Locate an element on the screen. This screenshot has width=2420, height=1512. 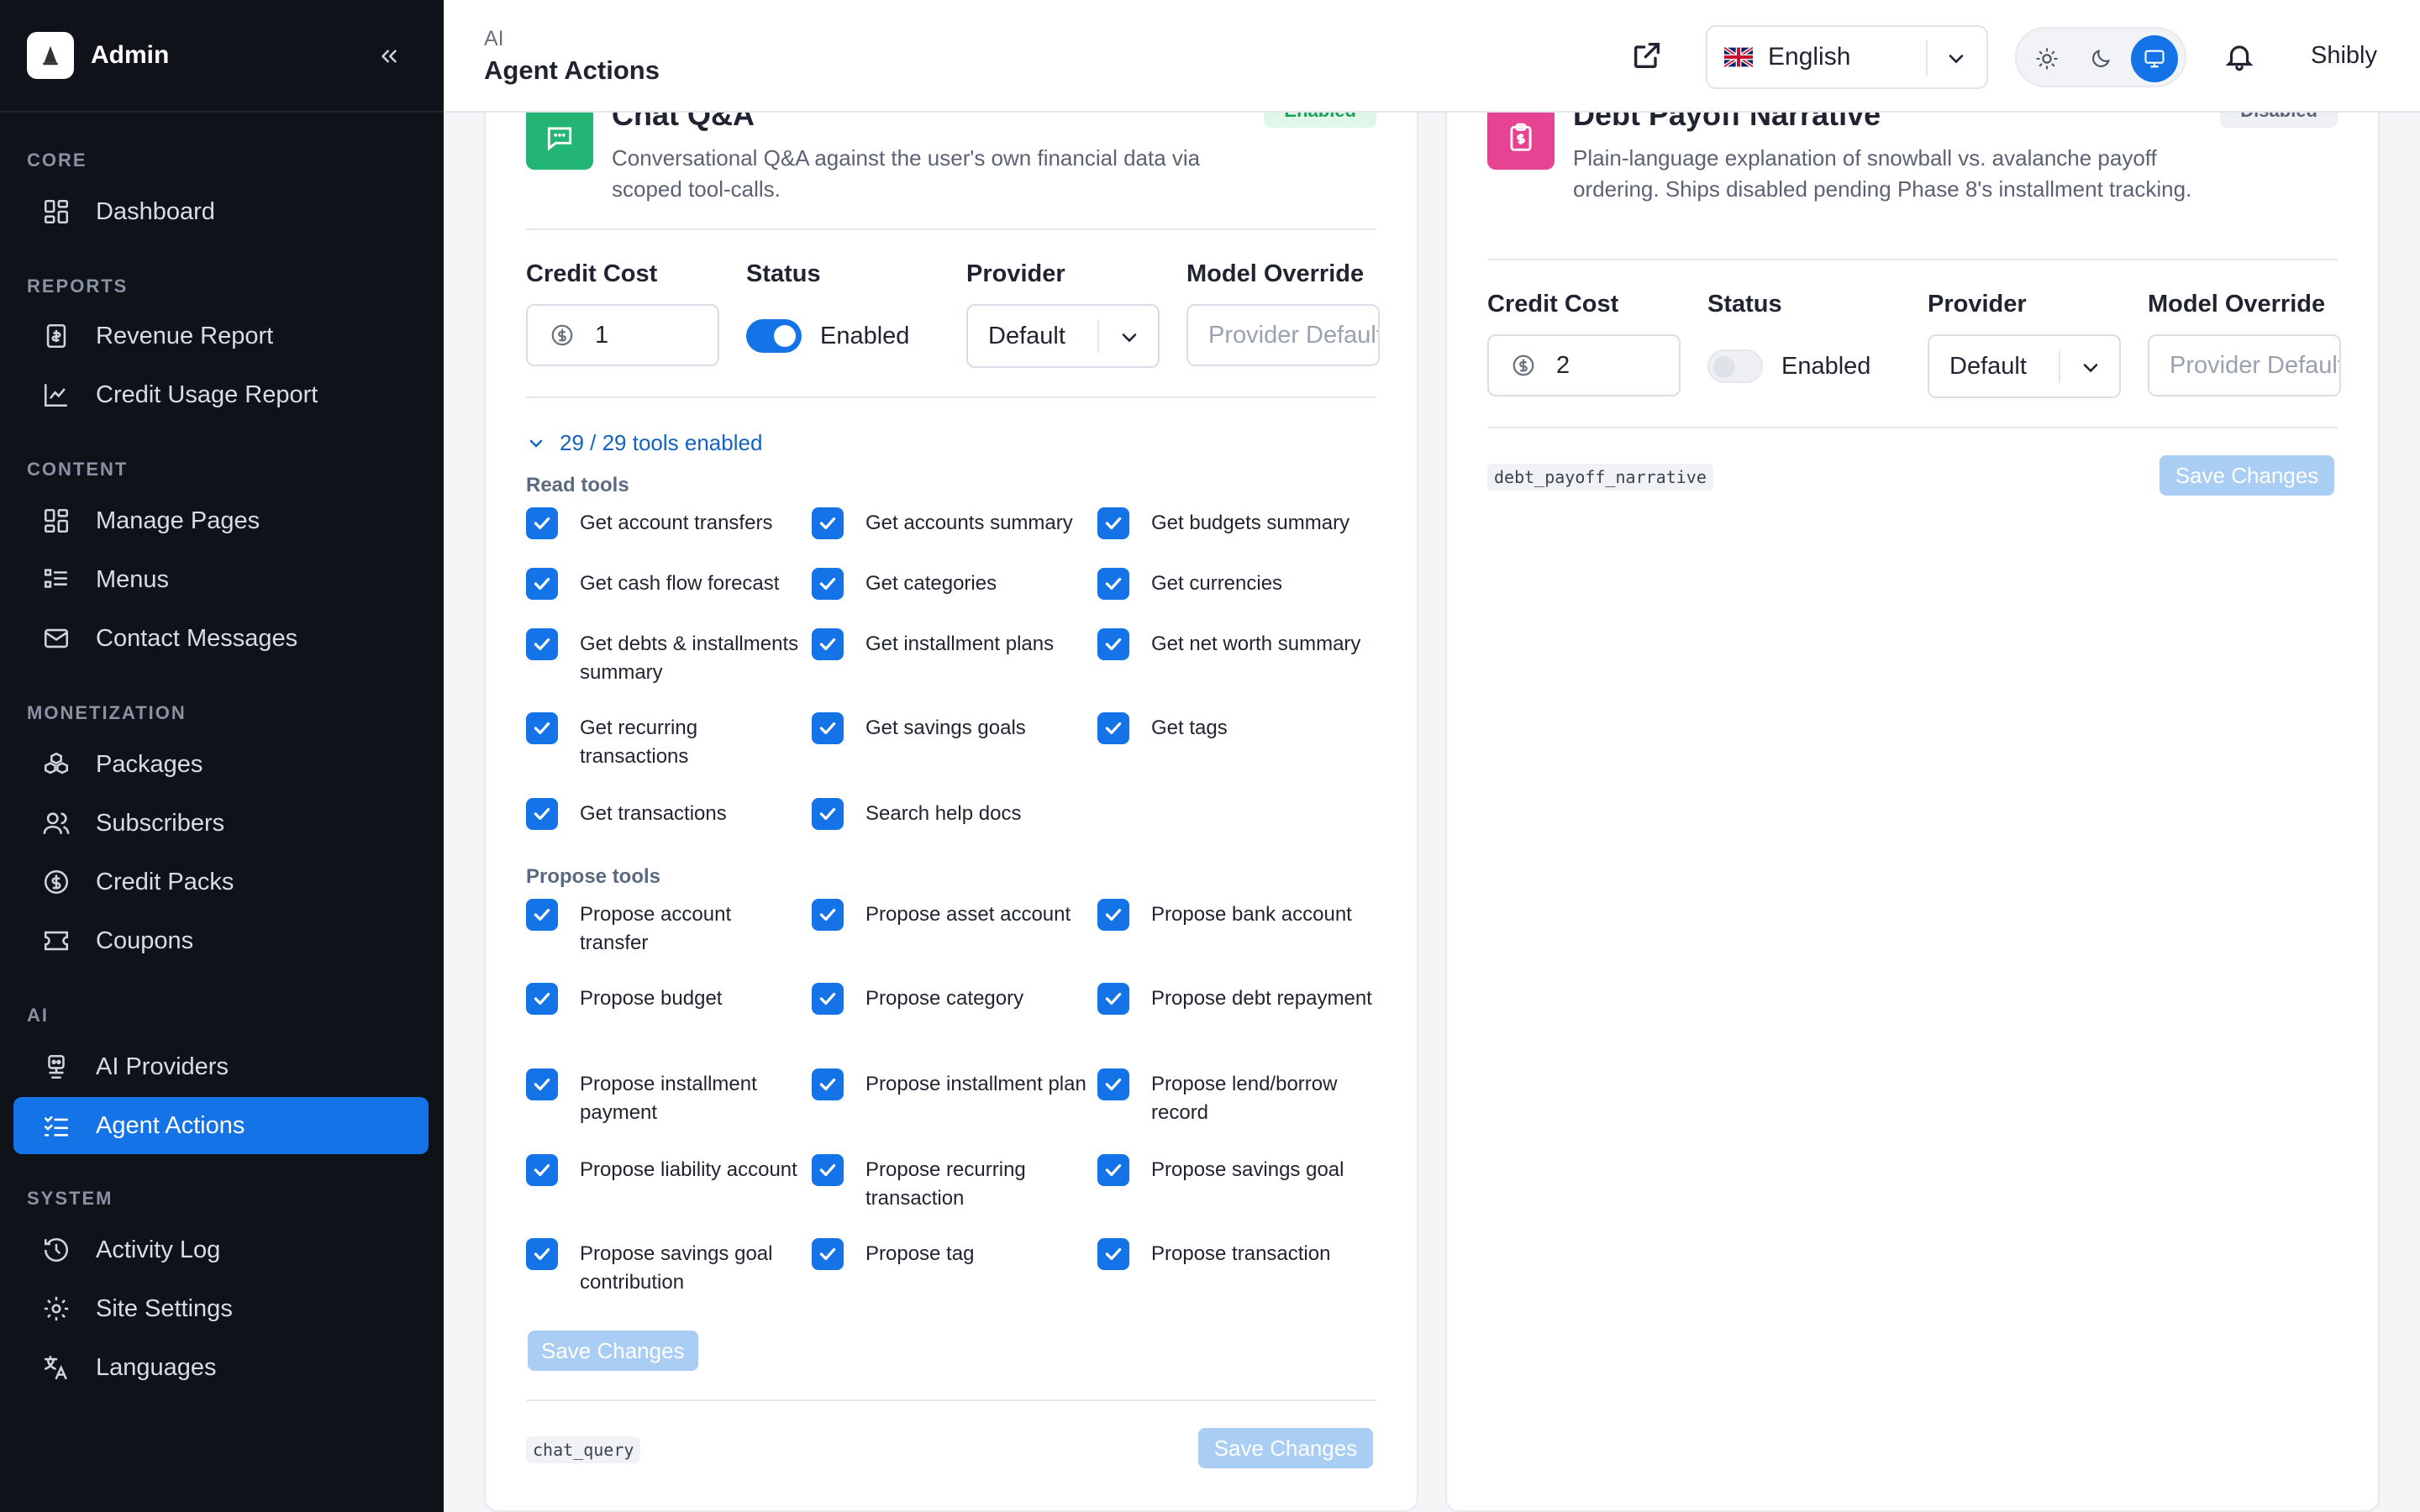
tool-checkbox-item: Propose savings goal contribution is located at coordinates (664, 1267).